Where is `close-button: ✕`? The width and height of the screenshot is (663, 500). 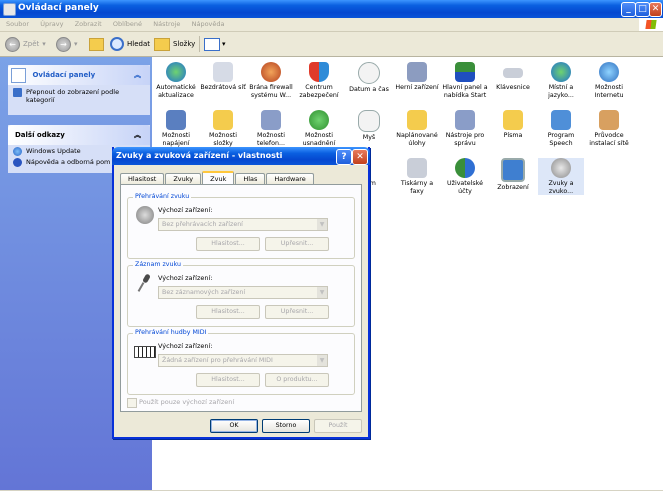 close-button: ✕ is located at coordinates (655, 9).